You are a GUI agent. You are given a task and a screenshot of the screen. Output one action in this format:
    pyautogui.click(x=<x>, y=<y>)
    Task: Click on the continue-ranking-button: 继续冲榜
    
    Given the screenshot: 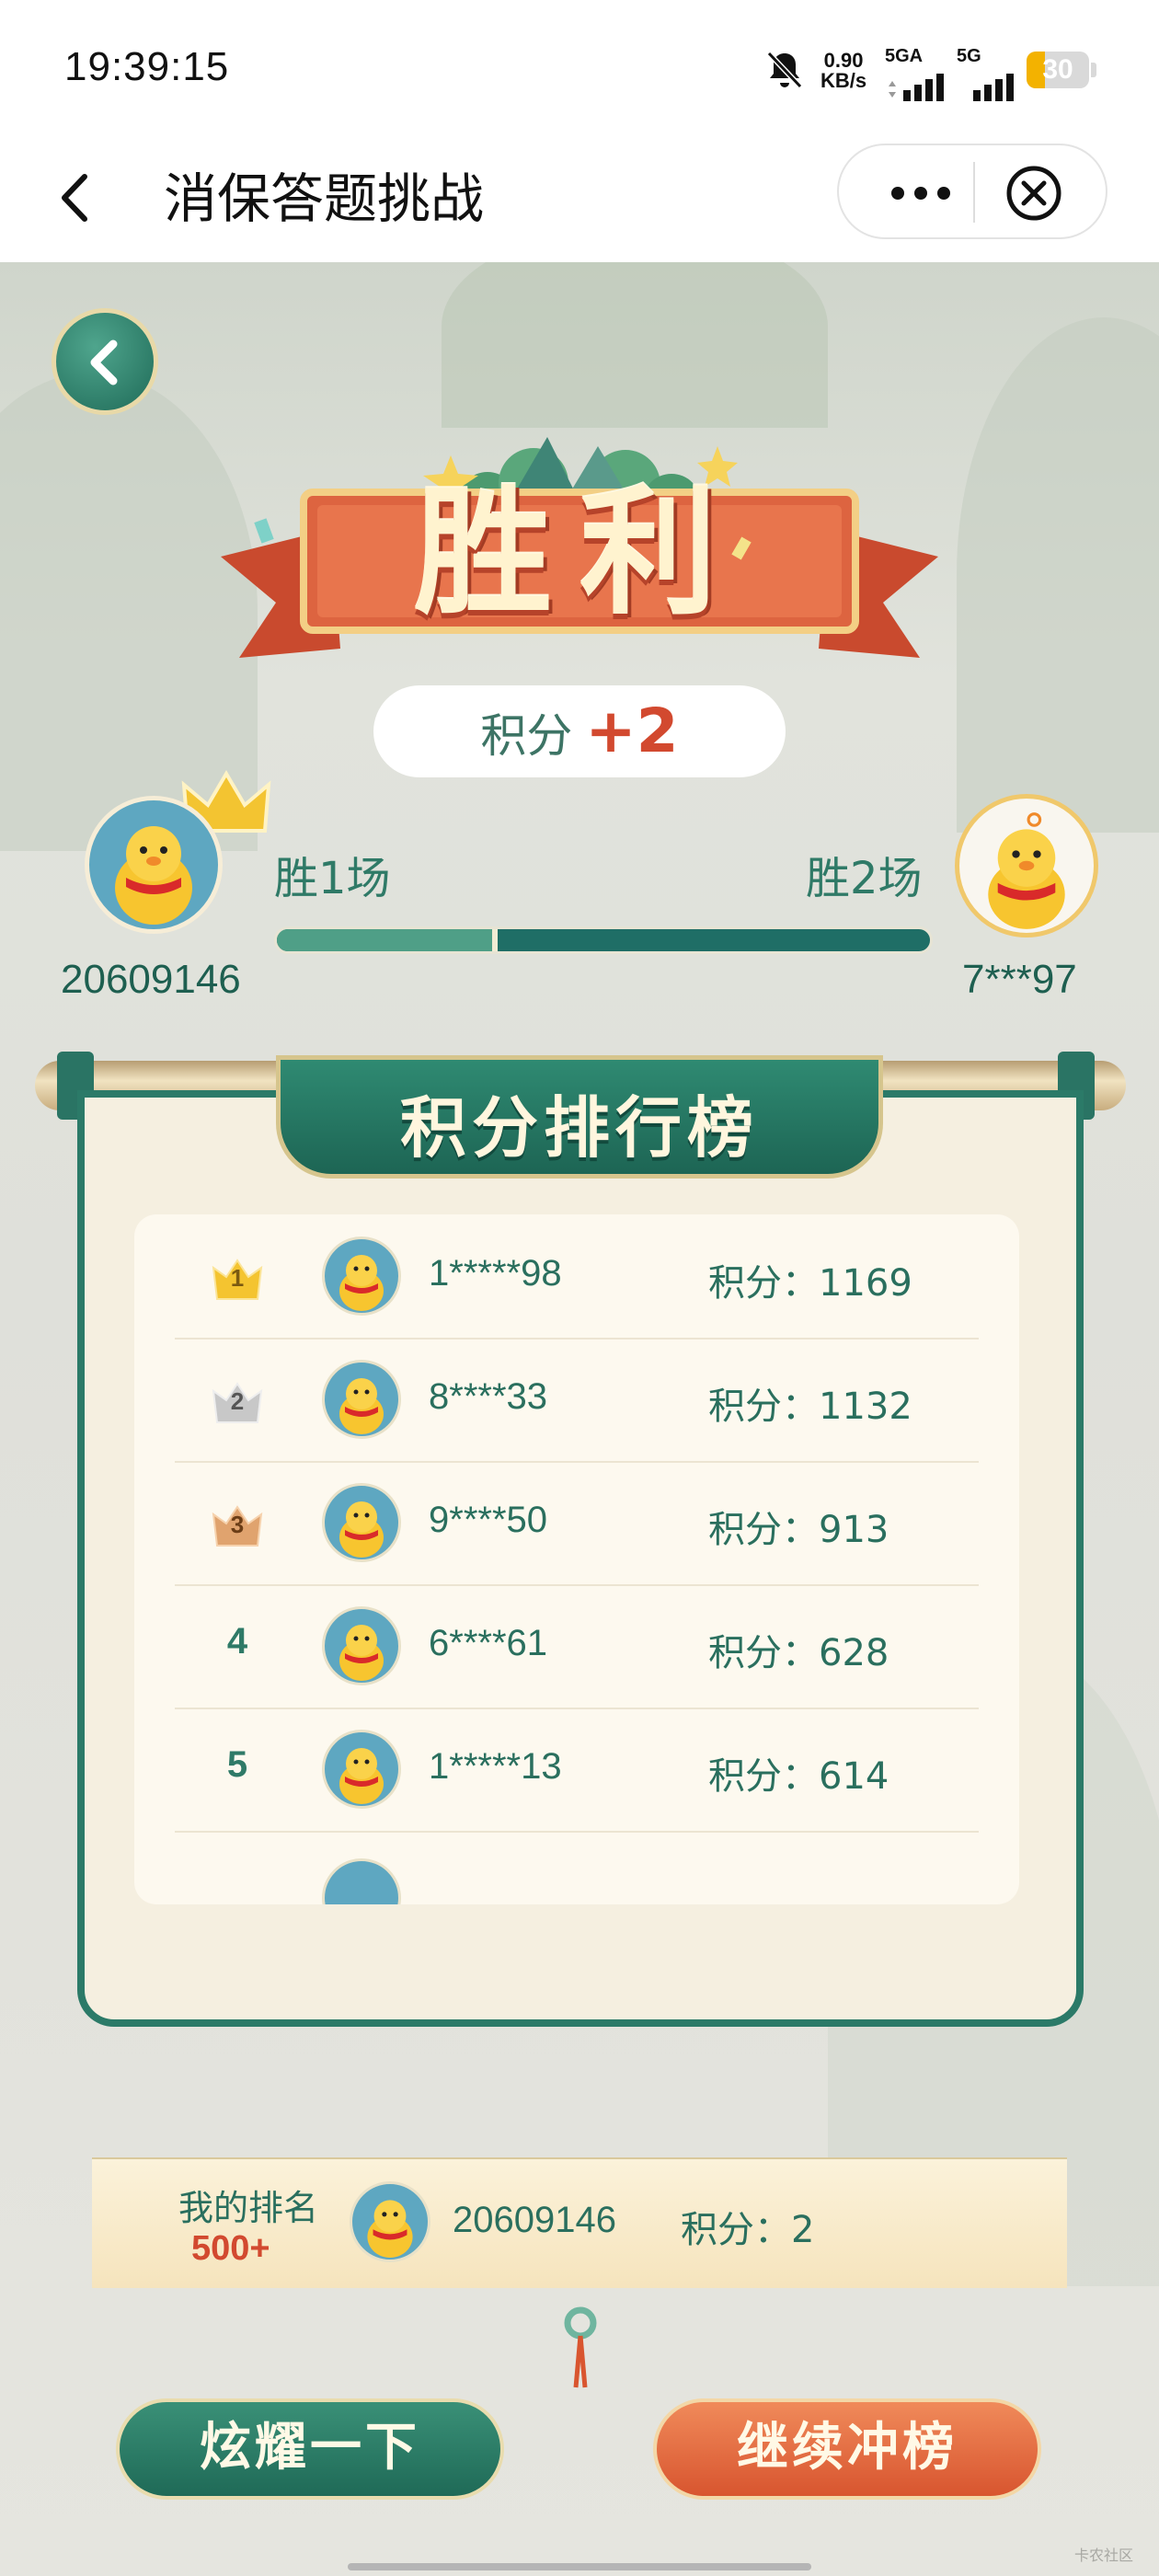 What is the action you would take?
    pyautogui.click(x=847, y=2449)
    